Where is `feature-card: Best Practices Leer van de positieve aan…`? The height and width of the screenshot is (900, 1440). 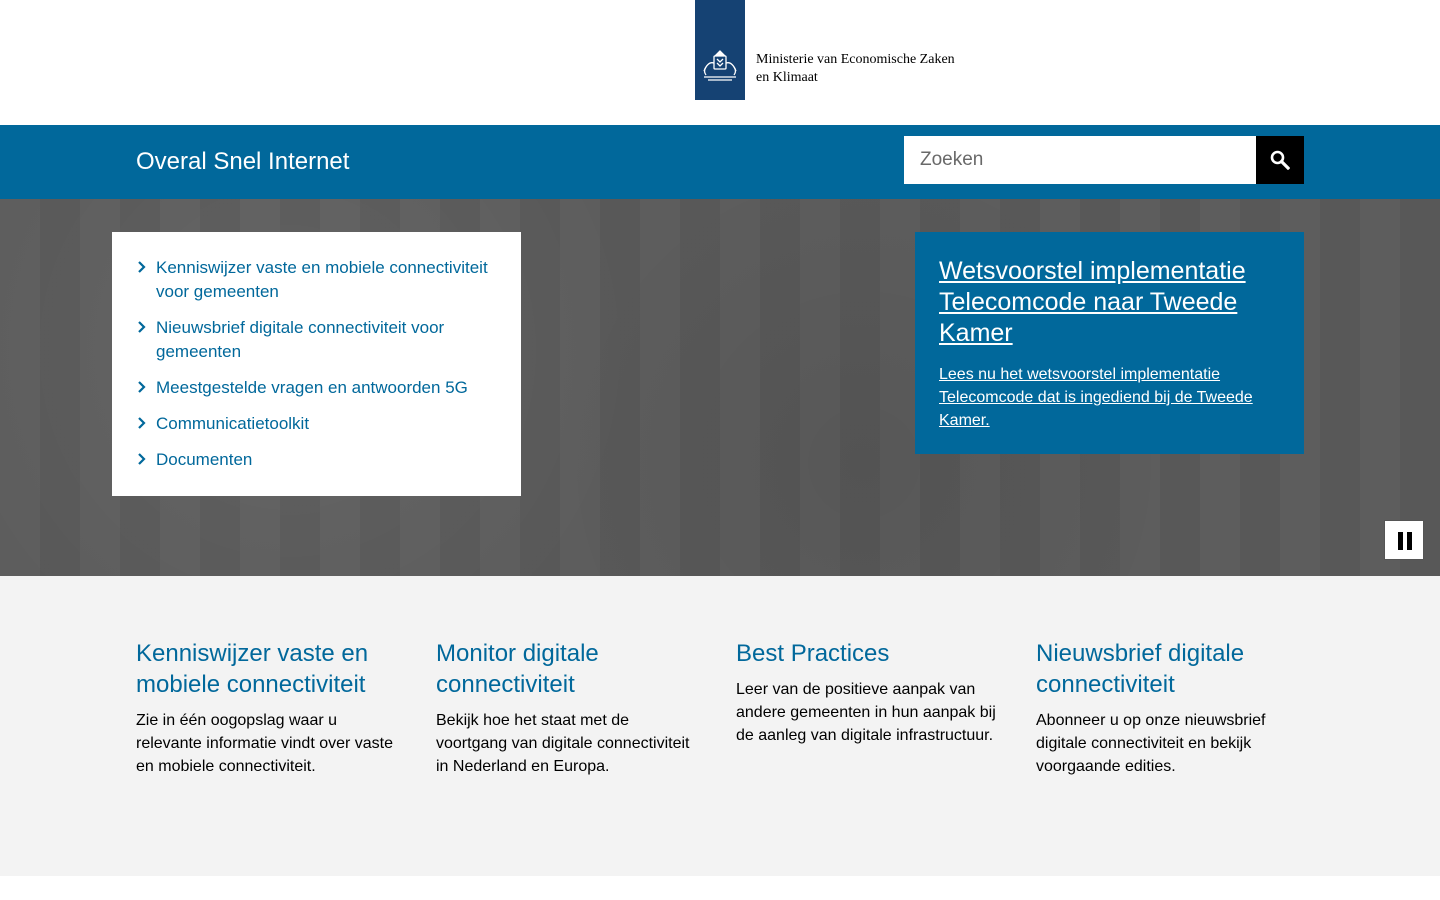
feature-card: Best Practices Leer van de positieve aan… is located at coordinates (866, 692).